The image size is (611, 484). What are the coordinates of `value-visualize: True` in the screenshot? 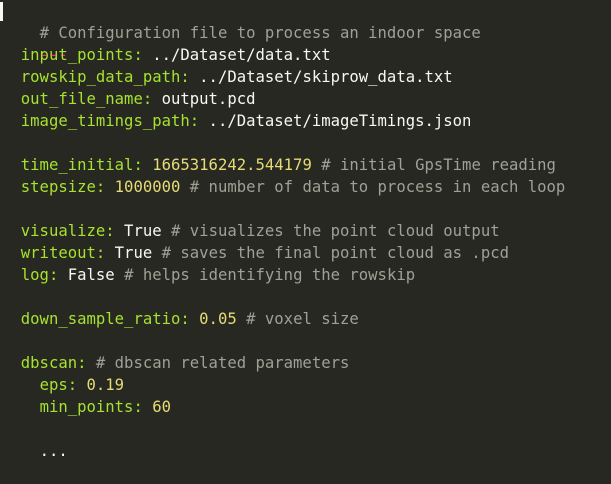 It's located at (138, 231).